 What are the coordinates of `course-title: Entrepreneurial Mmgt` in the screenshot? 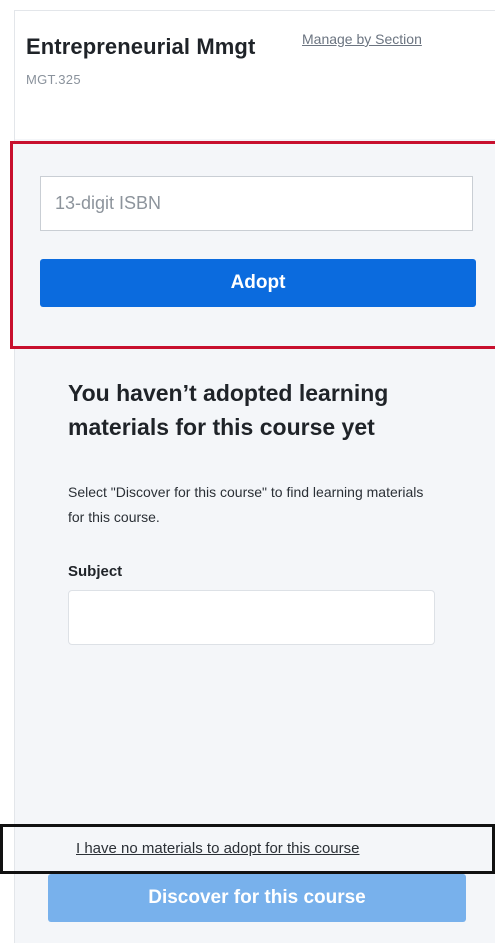 It's located at (141, 46).